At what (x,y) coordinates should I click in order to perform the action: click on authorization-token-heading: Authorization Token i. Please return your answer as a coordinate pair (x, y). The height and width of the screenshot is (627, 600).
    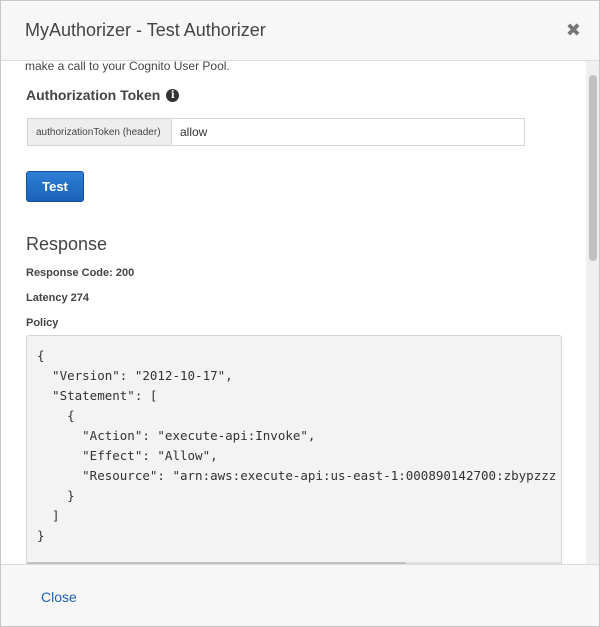
    Looking at the image, I should click on (103, 95).